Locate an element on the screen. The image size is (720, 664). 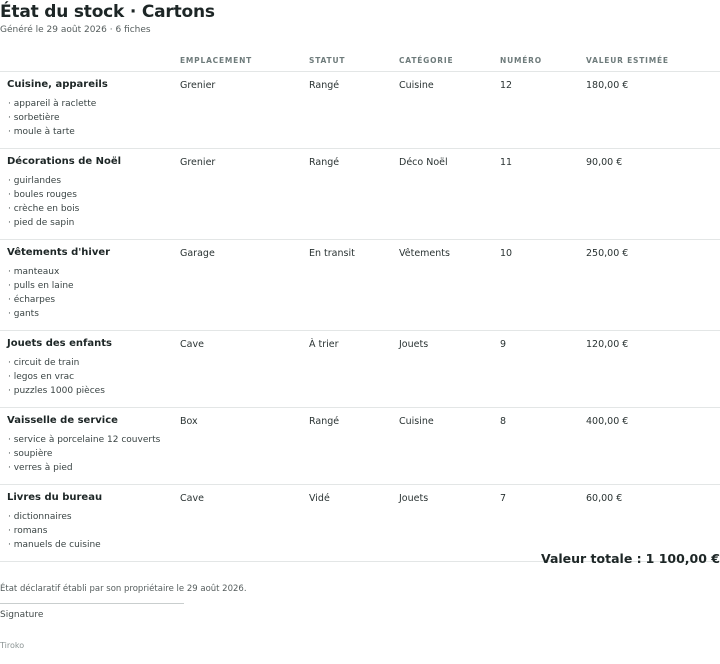
list-item: moule à tarte is located at coordinates (52, 132).